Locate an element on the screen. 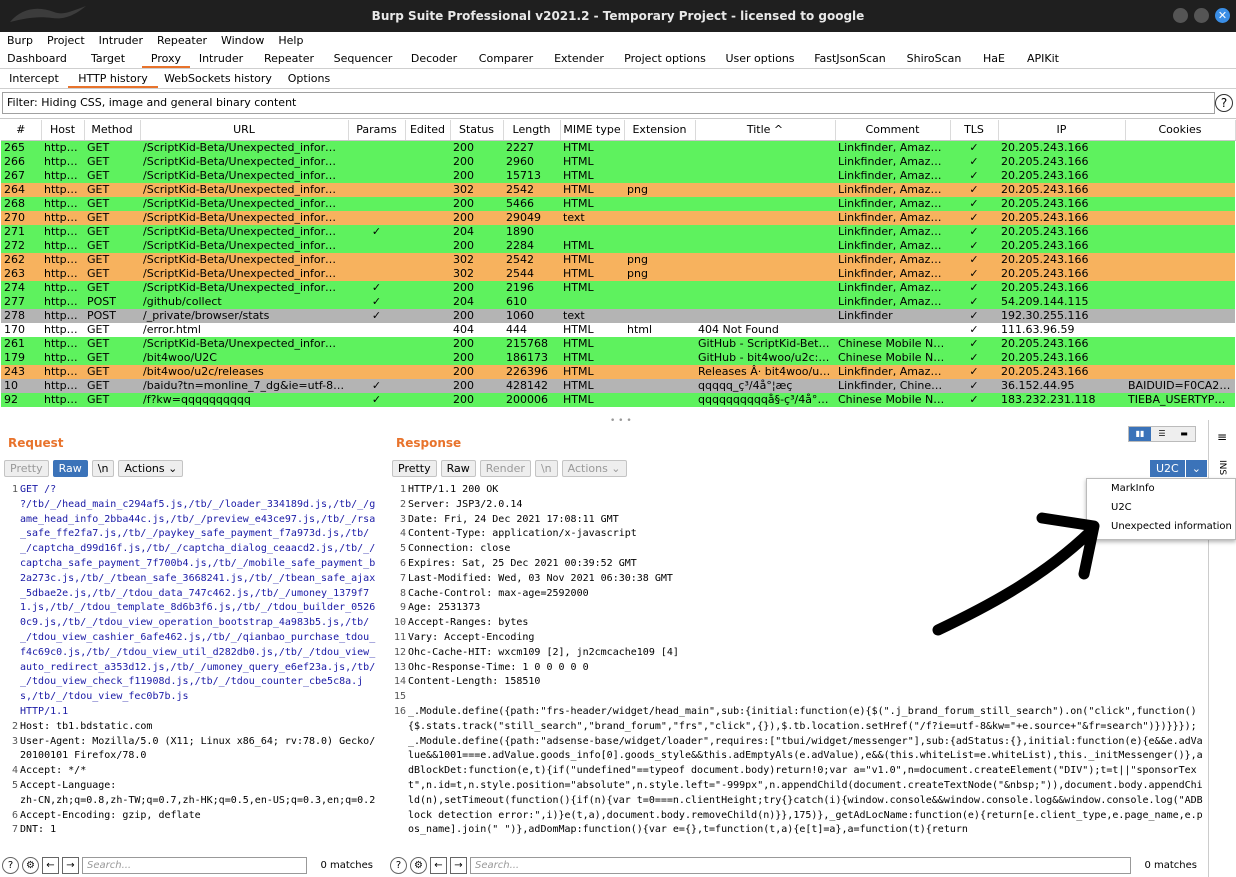 The height and width of the screenshot is (877, 1236). tab-comparer: Comparer is located at coordinates (506, 58).